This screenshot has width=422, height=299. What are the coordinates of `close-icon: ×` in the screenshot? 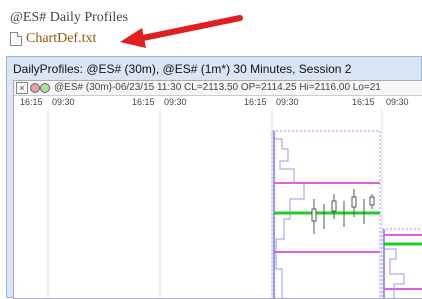 It's located at (22, 88).